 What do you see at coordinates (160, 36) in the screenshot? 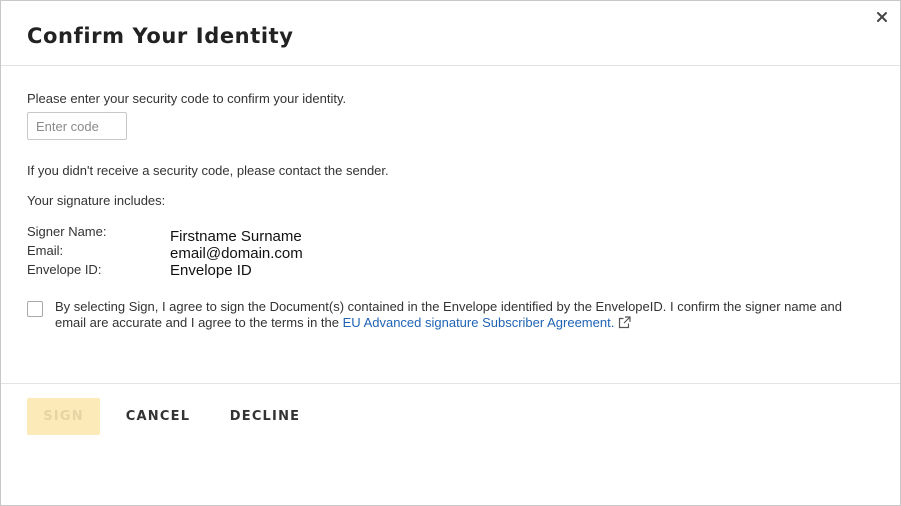
I see `dialog-title: Confirm Your Identity` at bounding box center [160, 36].